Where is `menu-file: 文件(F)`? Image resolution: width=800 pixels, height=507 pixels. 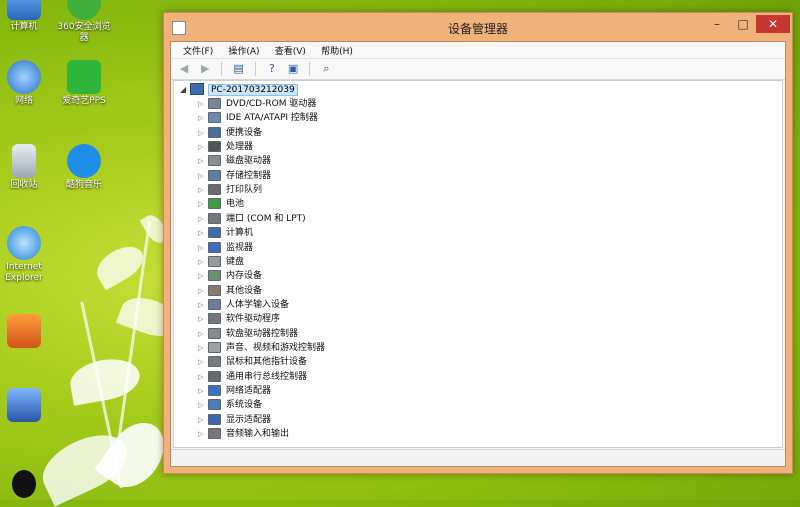
menu-file: 文件(F) is located at coordinates (198, 50).